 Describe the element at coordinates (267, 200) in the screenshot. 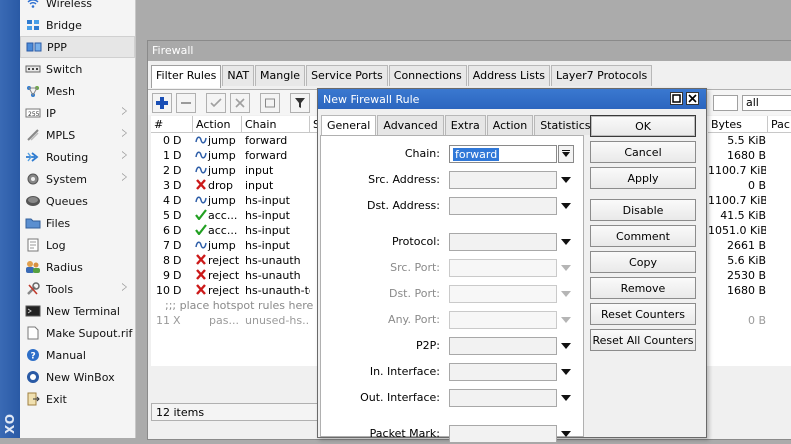

I see `rule-chain: hs-input` at that location.